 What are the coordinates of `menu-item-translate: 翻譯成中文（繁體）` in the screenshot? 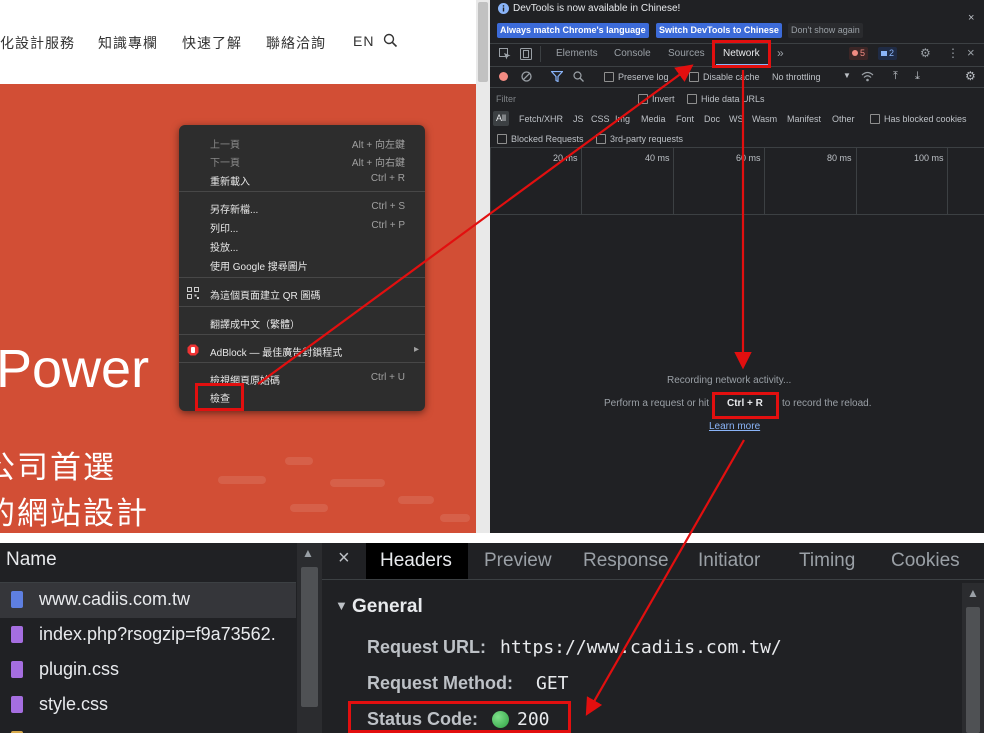 It's located at (302, 322).